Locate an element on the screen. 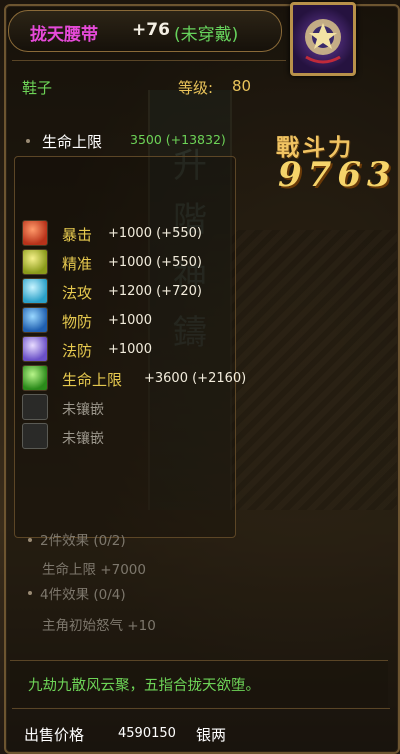 The image size is (400, 754). green-gem-icon is located at coordinates (35, 378).